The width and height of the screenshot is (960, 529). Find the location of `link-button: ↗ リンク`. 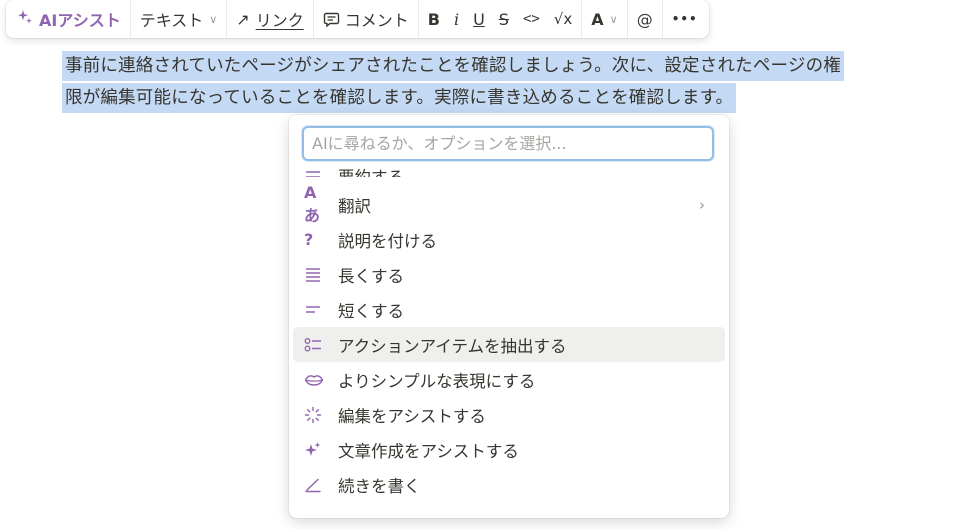

link-button: ↗ リンク is located at coordinates (269, 19).